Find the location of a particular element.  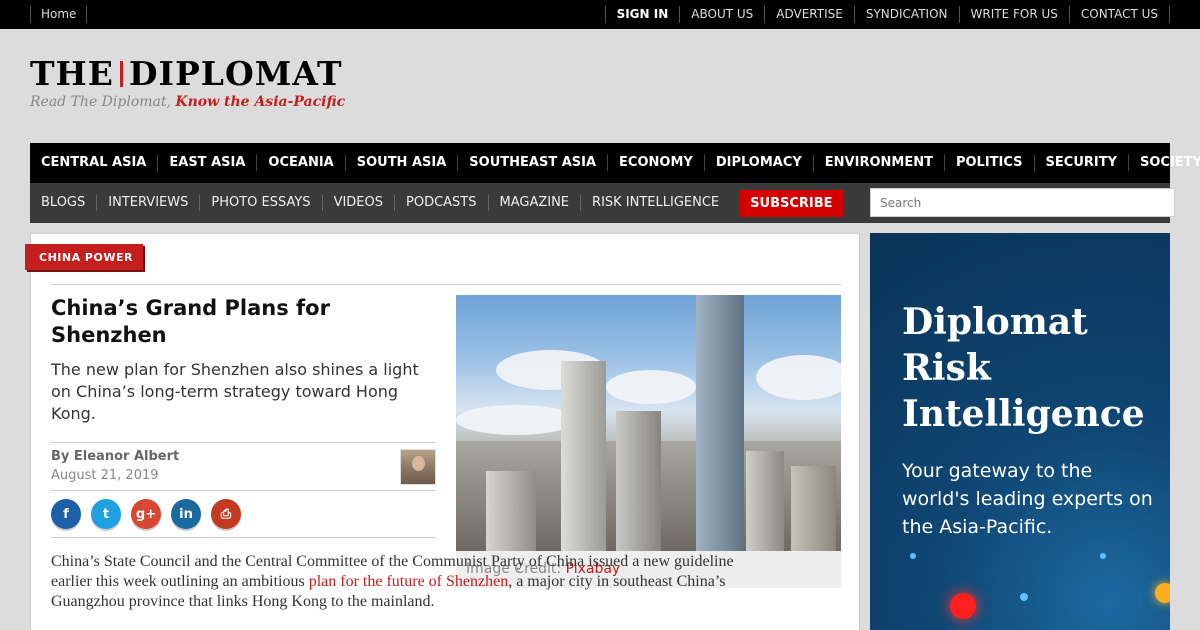

article-image is located at coordinates (648, 423).